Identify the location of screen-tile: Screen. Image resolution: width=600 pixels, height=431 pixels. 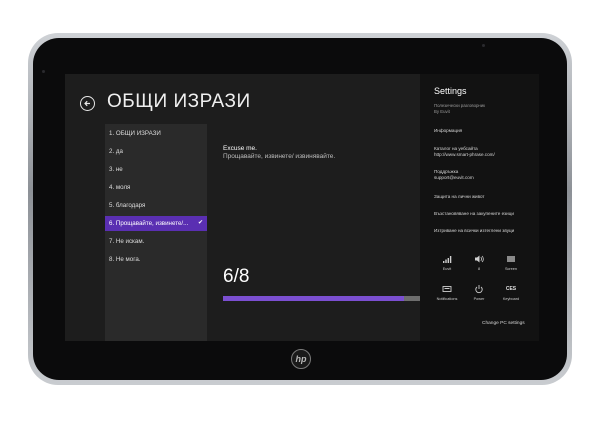
(511, 262).